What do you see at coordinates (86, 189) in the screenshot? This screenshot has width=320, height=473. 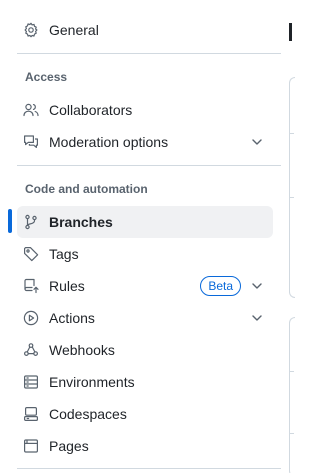 I see `section-heading-code-and-automation: Code and automation` at bounding box center [86, 189].